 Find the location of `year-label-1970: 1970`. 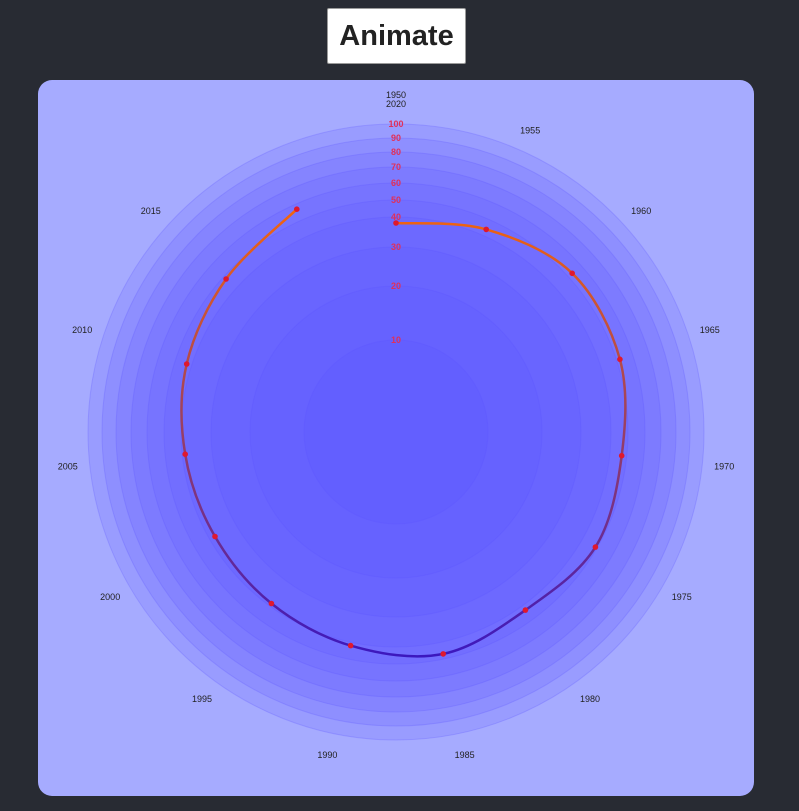

year-label-1970: 1970 is located at coordinates (724, 467).